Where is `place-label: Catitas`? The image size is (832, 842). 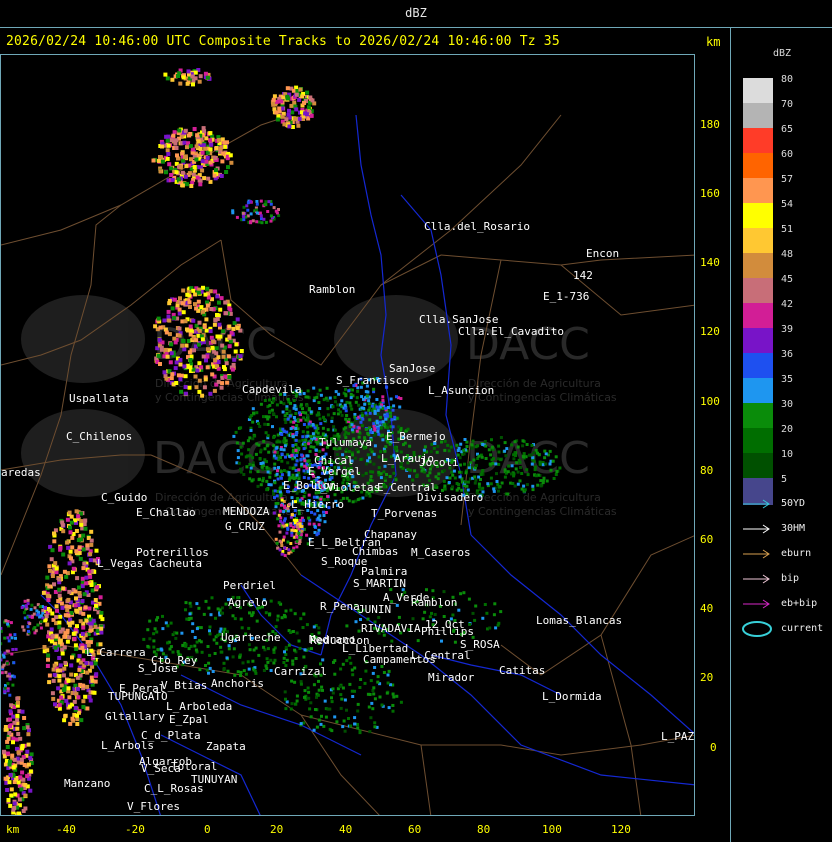
place-label: Catitas is located at coordinates (522, 670).